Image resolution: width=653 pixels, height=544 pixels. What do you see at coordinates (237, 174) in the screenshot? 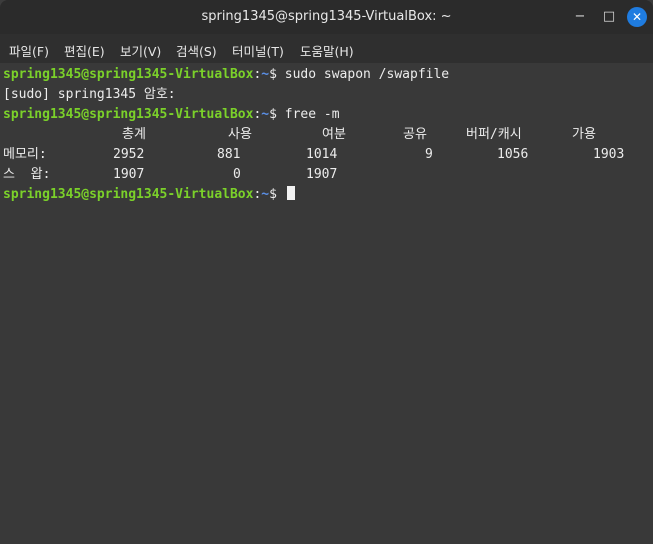
I see `table-cell: 0` at bounding box center [237, 174].